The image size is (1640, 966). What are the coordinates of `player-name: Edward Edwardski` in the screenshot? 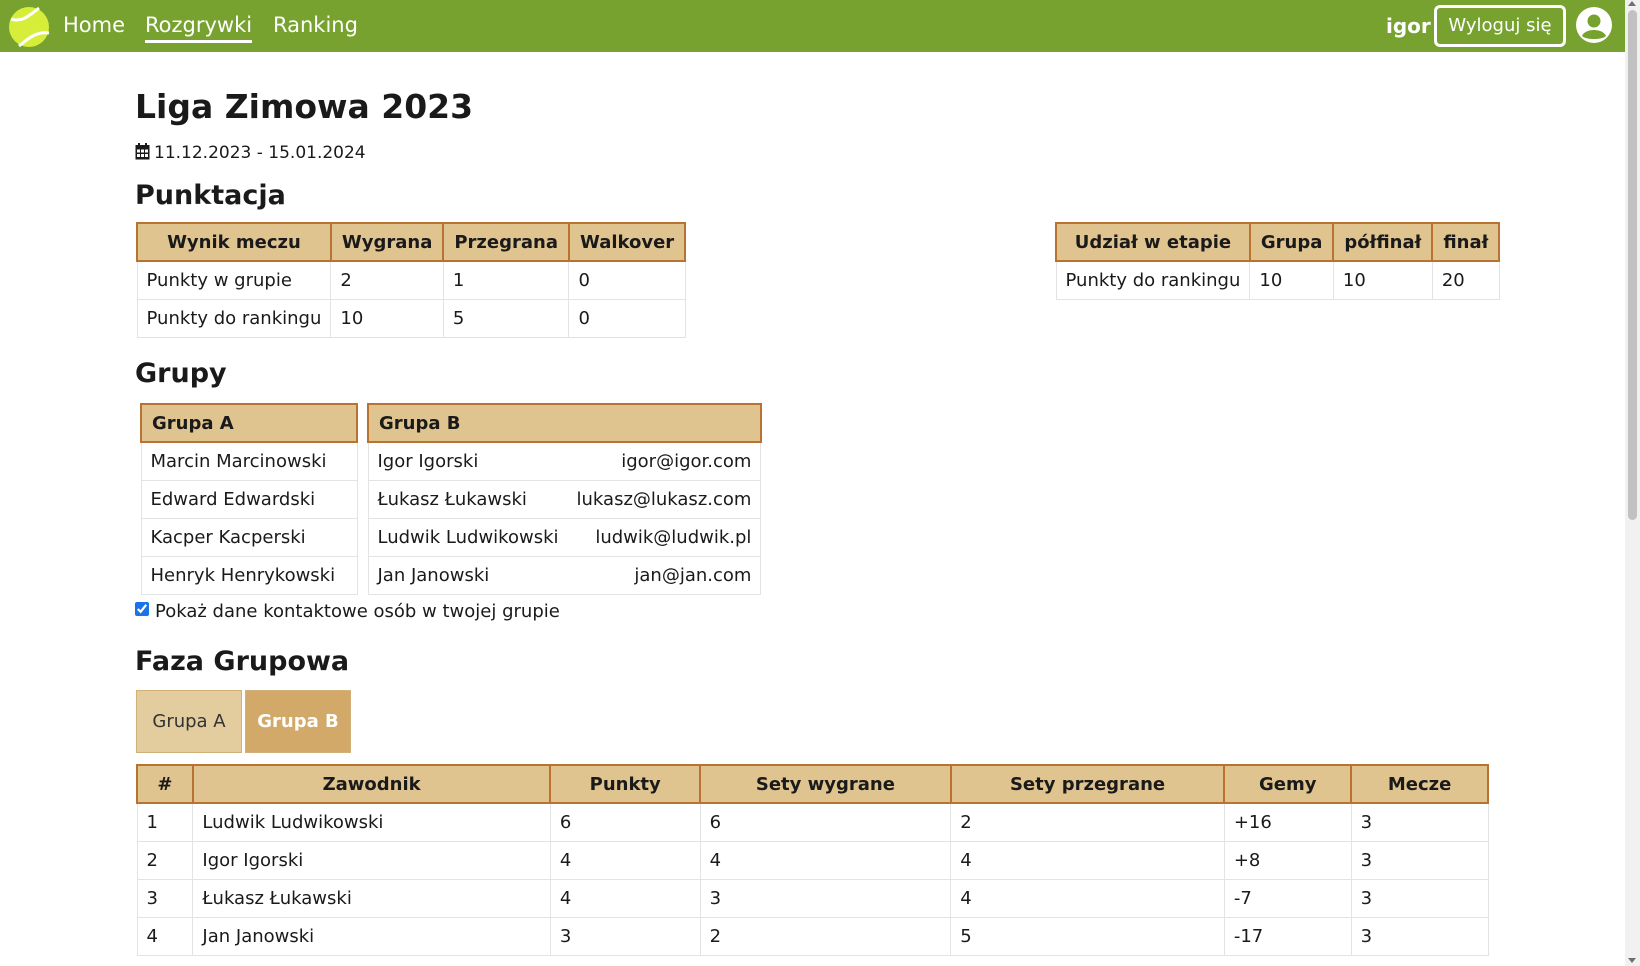 It's located at (249, 499).